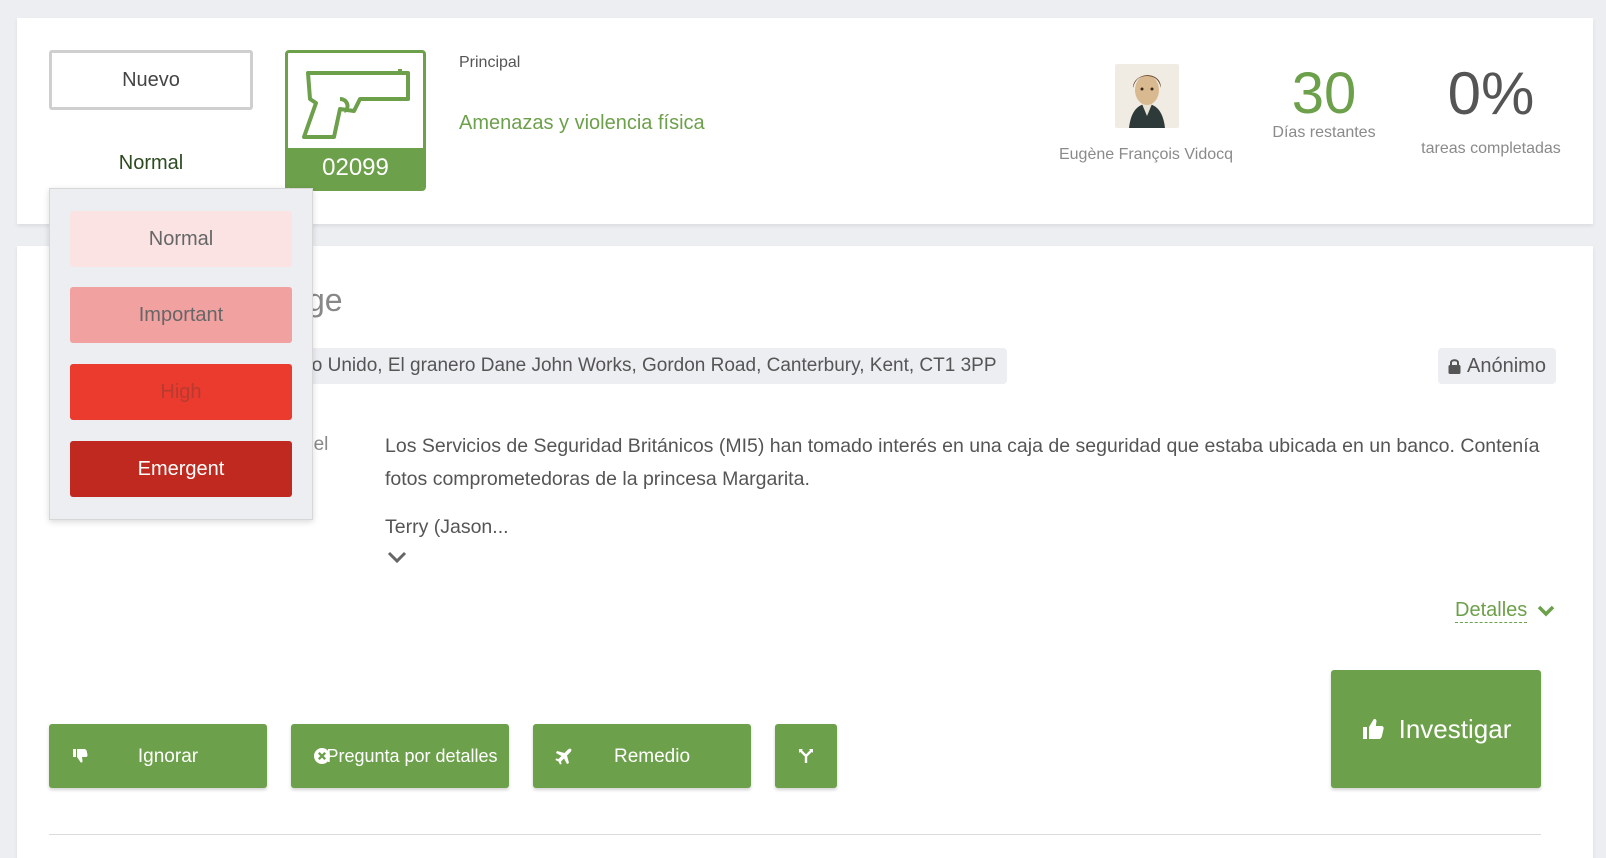  I want to click on case-number: 02099, so click(355, 168).